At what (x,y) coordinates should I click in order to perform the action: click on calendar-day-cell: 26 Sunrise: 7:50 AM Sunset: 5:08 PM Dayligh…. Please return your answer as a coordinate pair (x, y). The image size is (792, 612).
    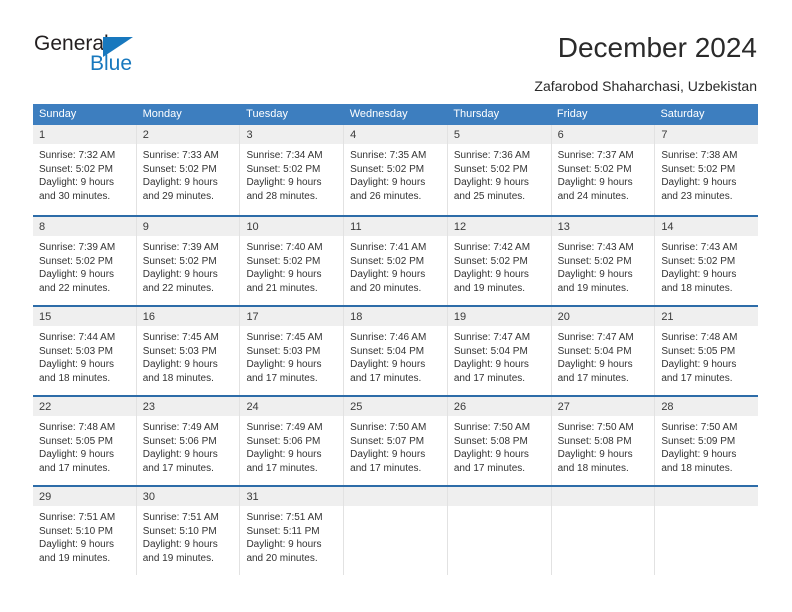
    Looking at the image, I should click on (499, 441).